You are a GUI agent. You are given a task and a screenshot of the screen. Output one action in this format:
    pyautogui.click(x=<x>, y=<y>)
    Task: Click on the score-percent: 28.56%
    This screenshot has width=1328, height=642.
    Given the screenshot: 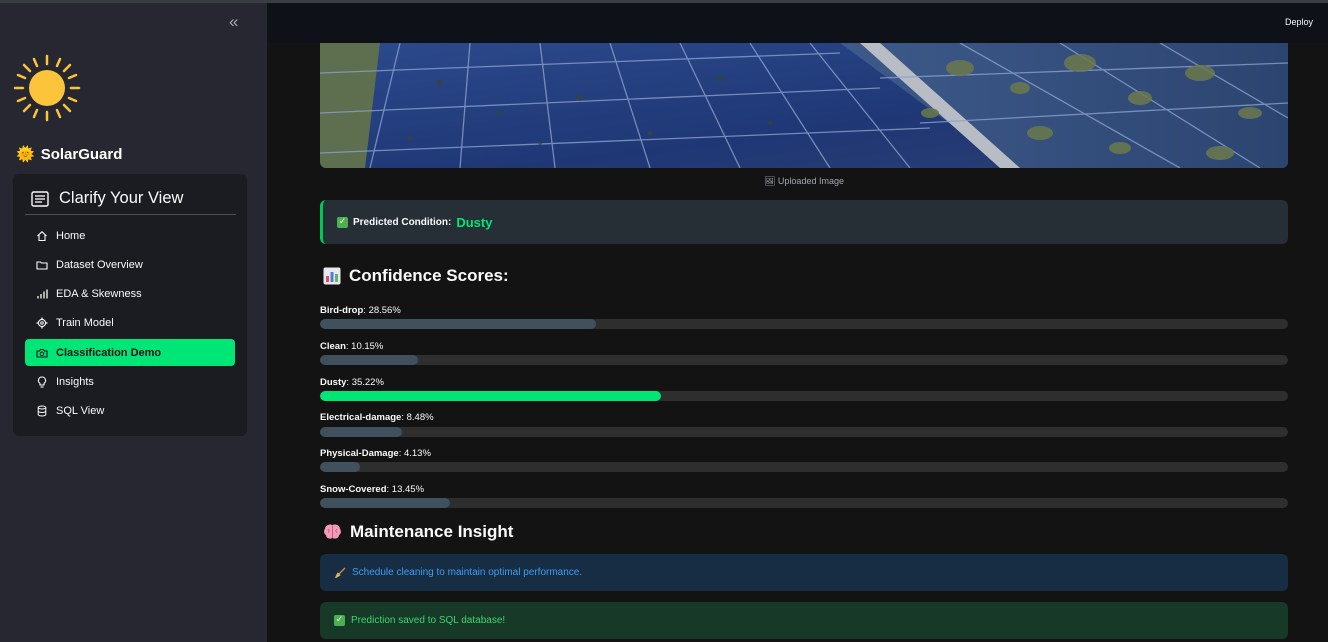 What is the action you would take?
    pyautogui.click(x=384, y=310)
    